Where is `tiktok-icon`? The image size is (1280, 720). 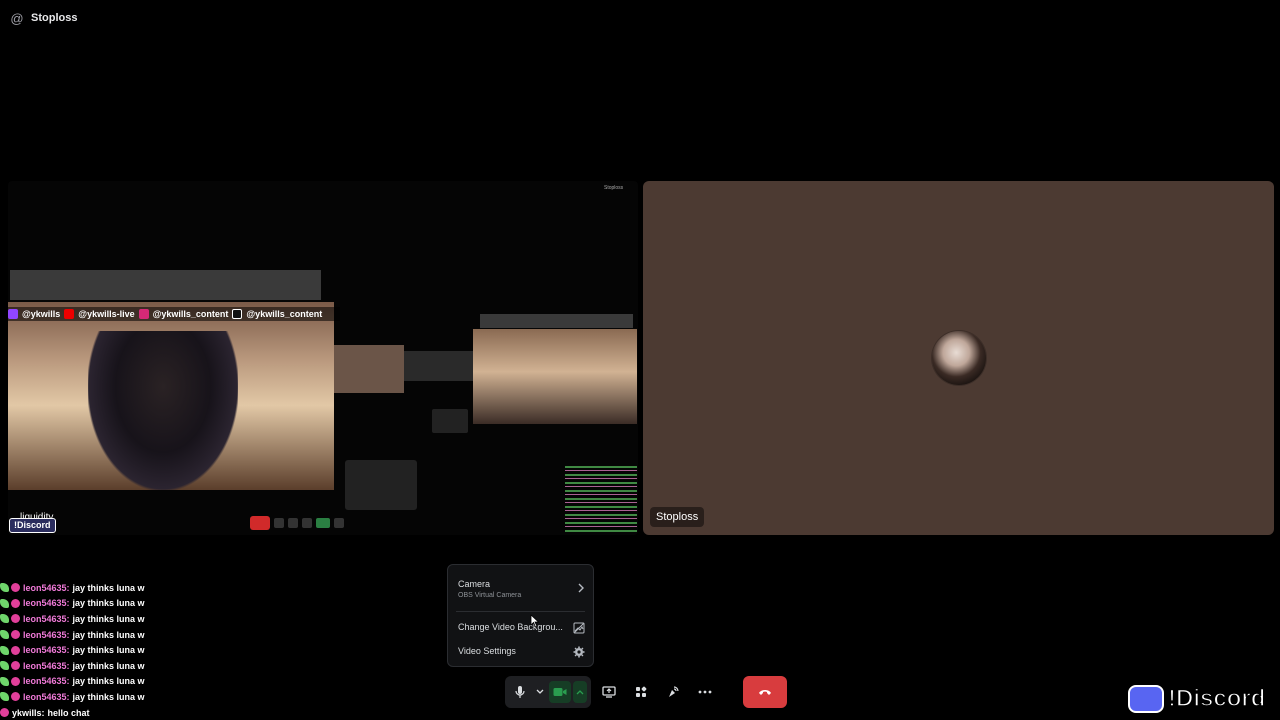
tiktok-icon is located at coordinates (237, 314).